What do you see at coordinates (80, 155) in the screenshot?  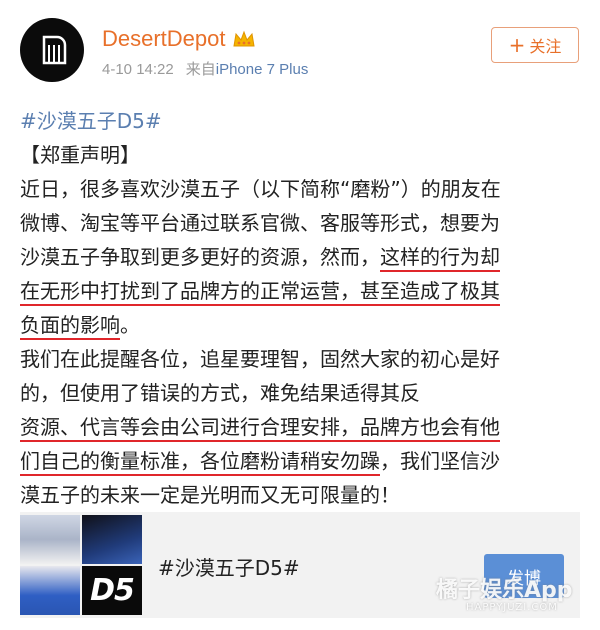 I see `post-line: 【郑重声明】` at bounding box center [80, 155].